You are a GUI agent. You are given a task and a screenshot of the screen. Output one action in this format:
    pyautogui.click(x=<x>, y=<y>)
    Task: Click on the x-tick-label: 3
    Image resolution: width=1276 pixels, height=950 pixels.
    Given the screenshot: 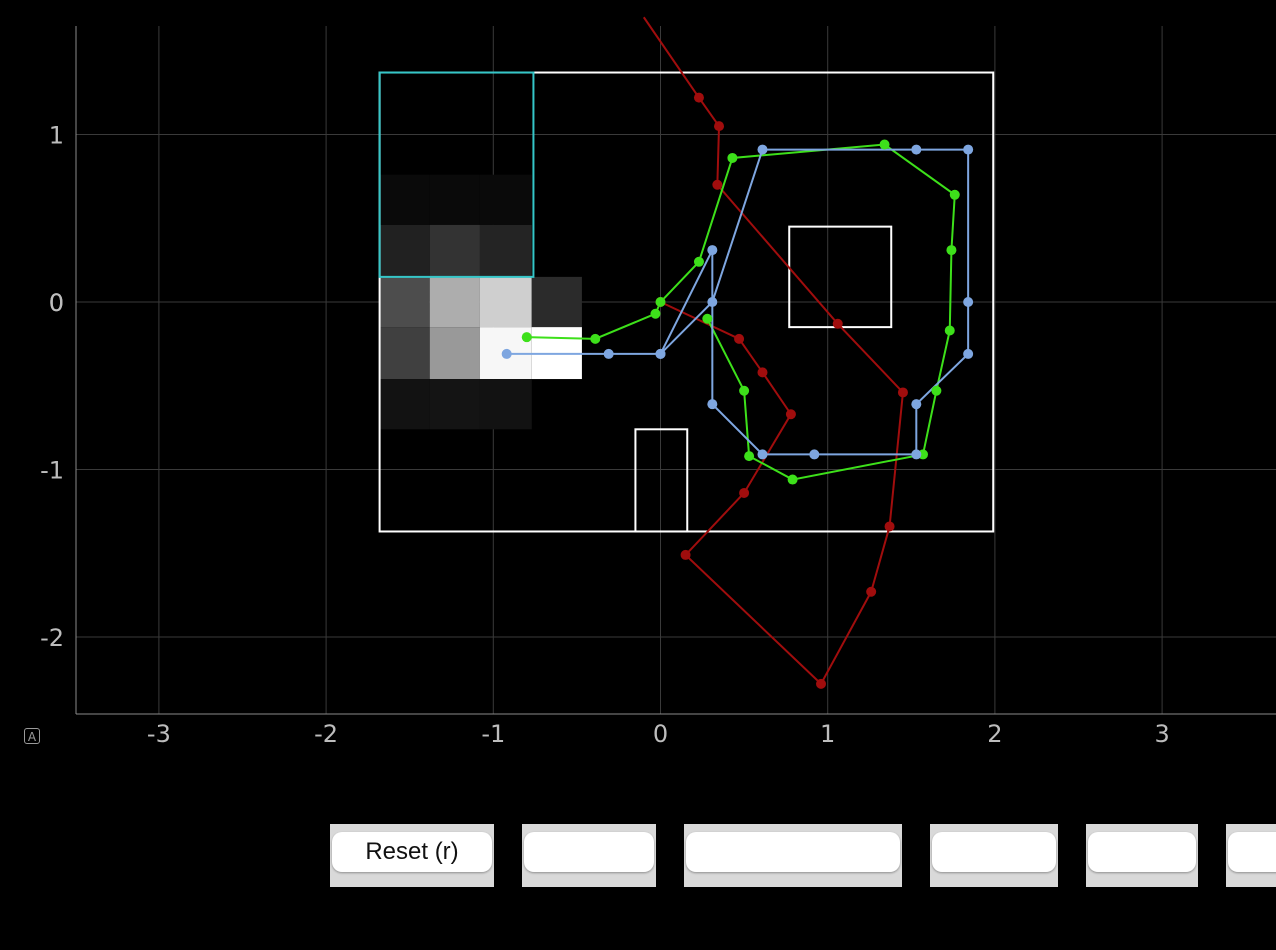 What is the action you would take?
    pyautogui.click(x=1161, y=734)
    